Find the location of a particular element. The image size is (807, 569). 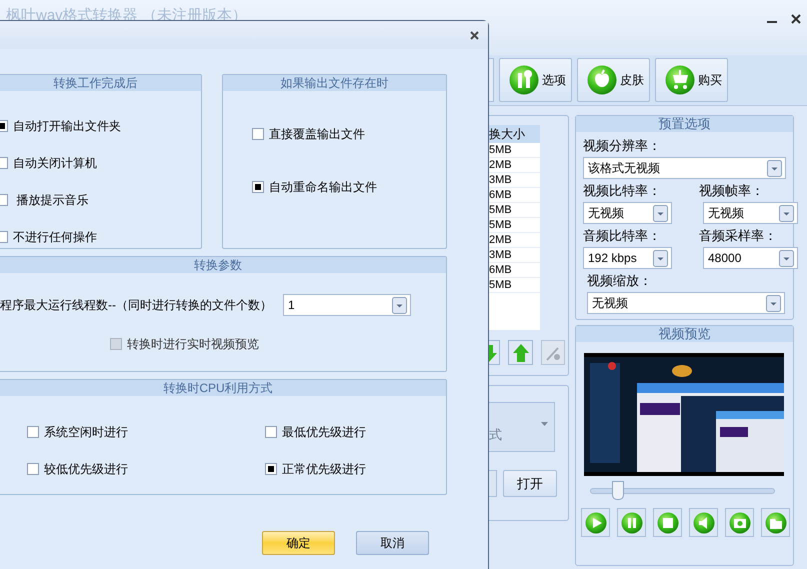

checkbox-label: 最低优先级进行 is located at coordinates (324, 432).